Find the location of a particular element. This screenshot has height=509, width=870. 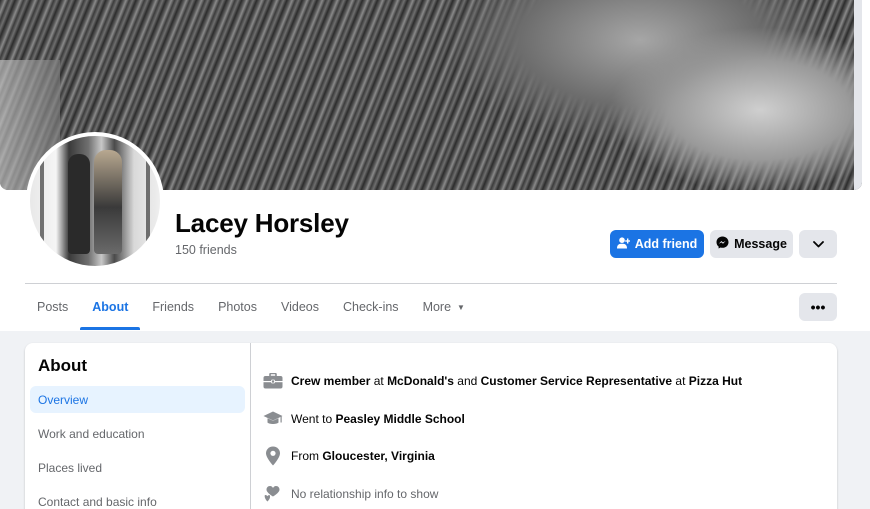

tab-check-ins: Check-ins is located at coordinates (371, 307).